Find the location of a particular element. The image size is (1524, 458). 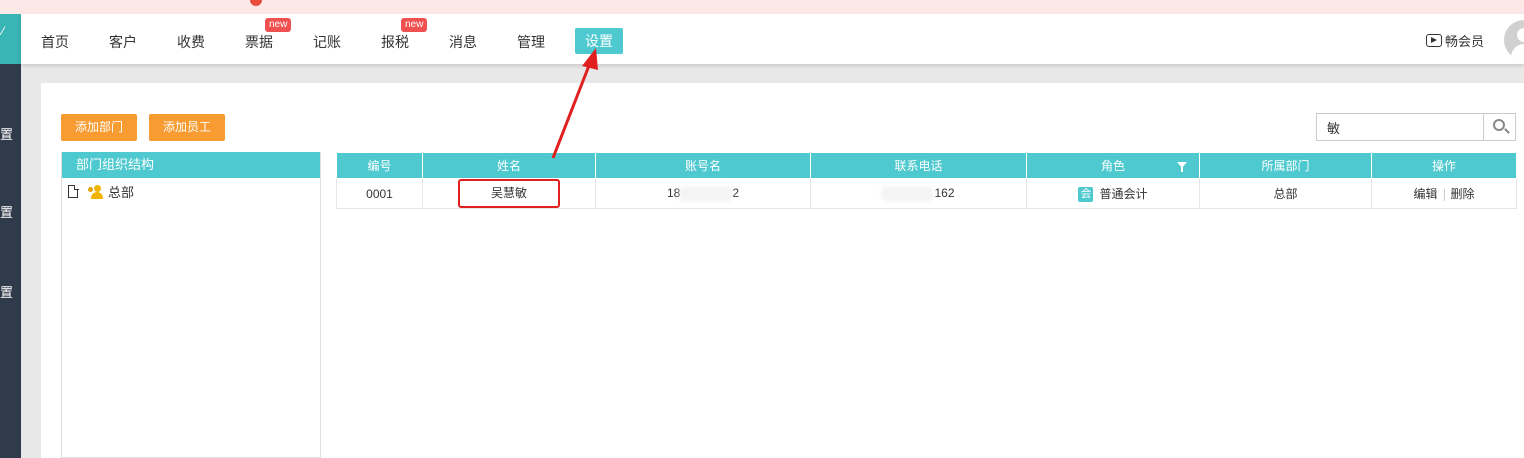

nav-management: 管理 is located at coordinates (531, 42).